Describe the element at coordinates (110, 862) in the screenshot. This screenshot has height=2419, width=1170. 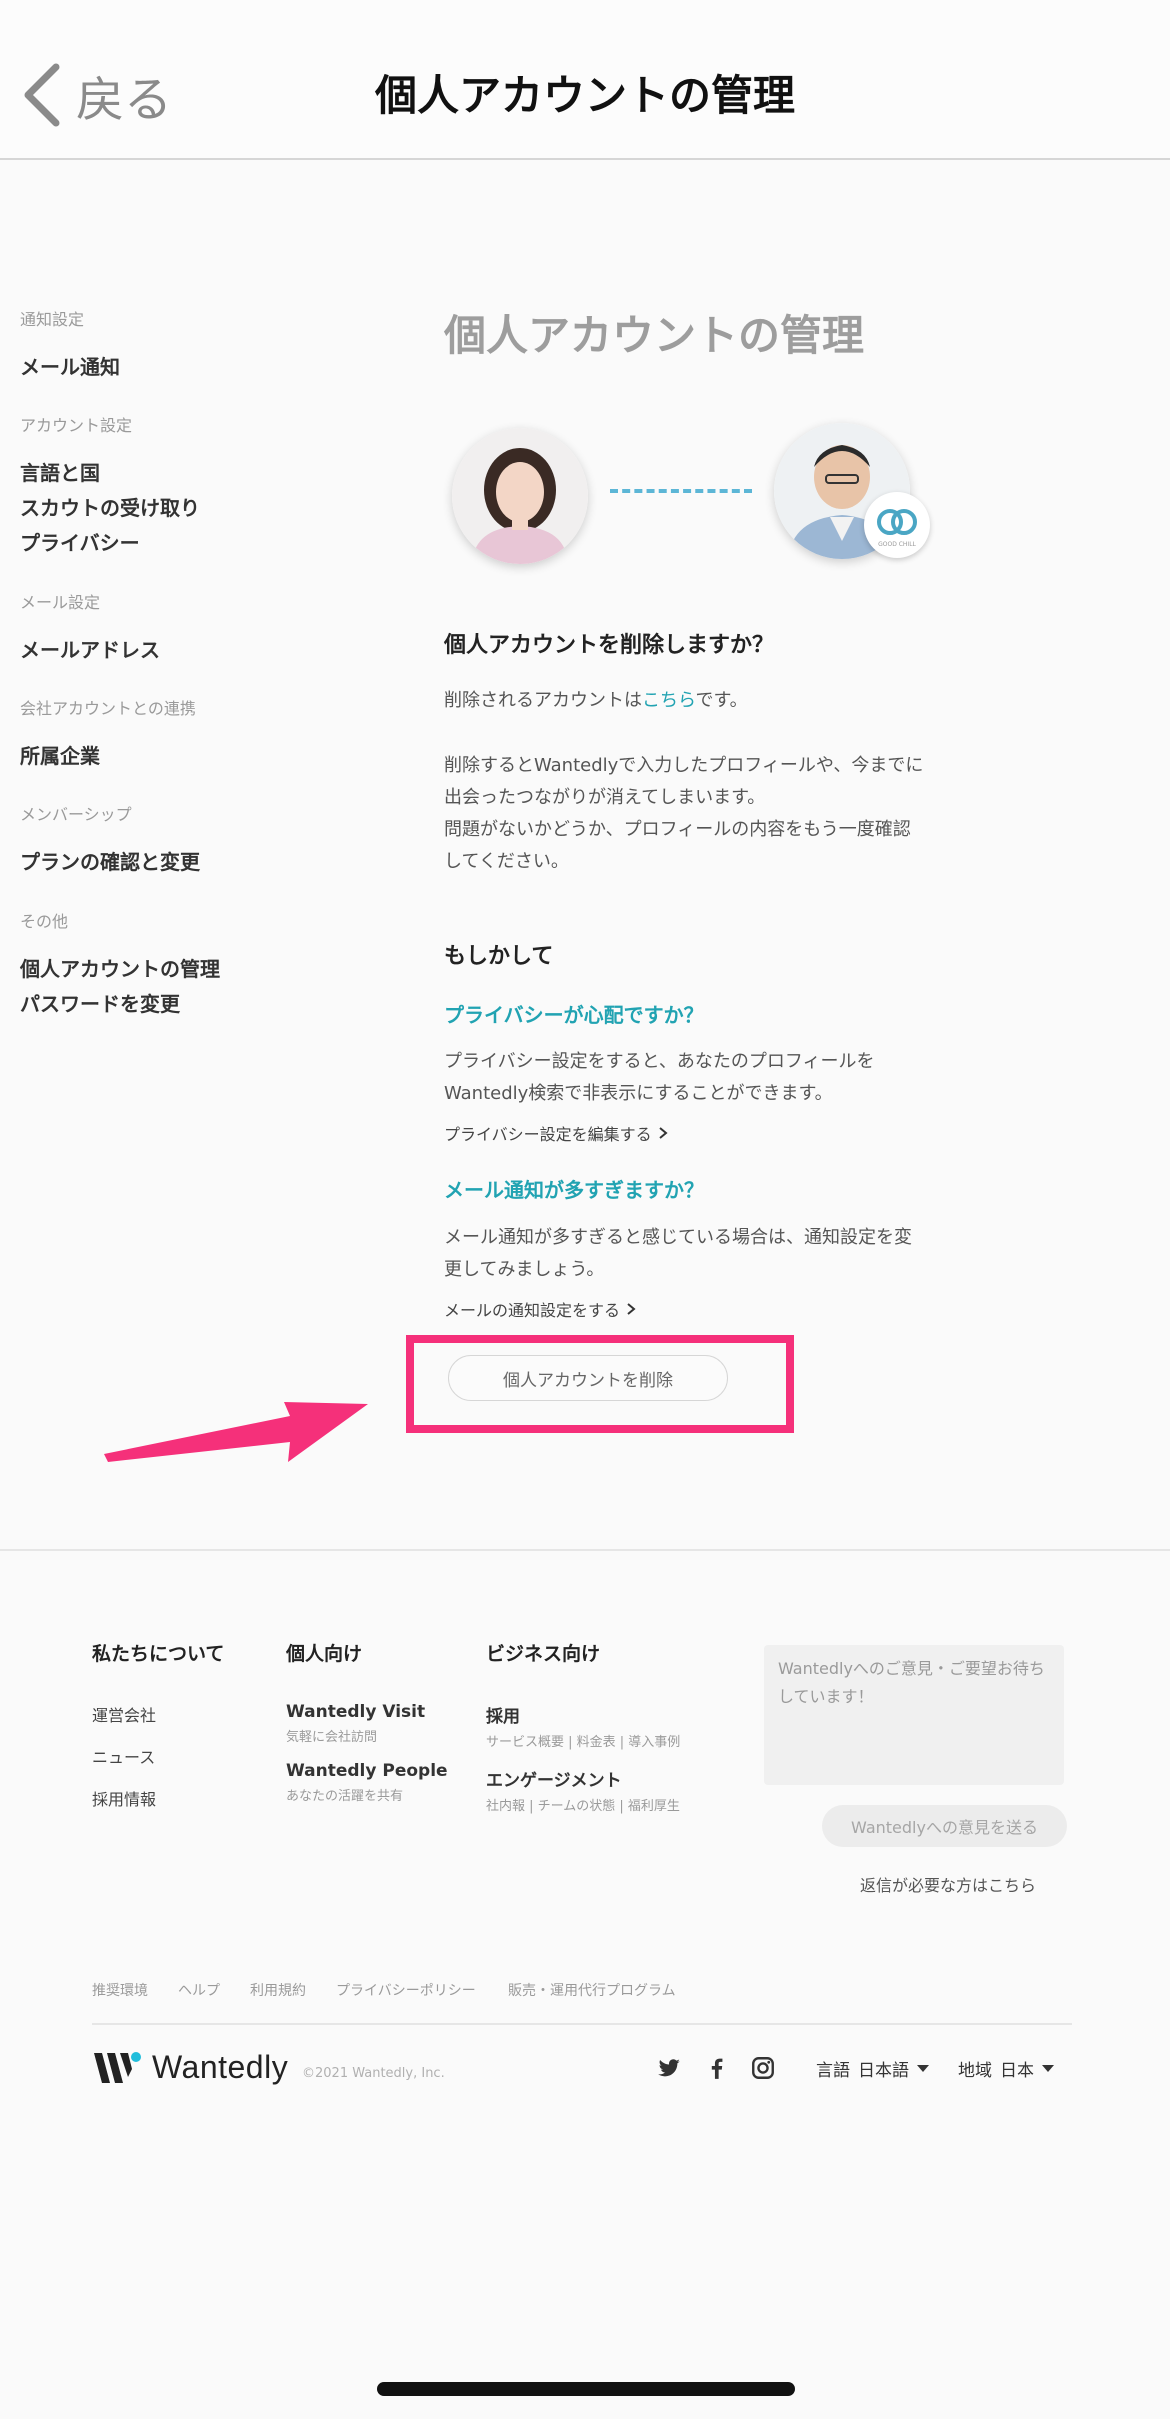
I see `sidebar-item-plan: プランの確認と変更` at that location.